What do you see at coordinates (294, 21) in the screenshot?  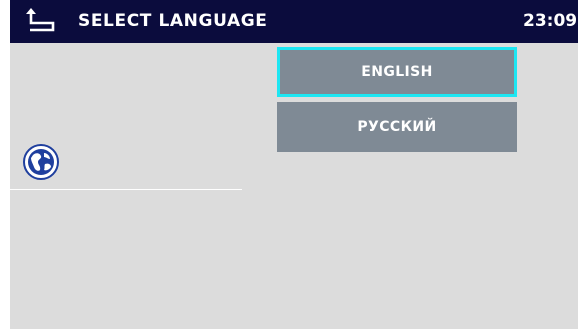 I see `header-bar: SELECT LANGUAGE 23:09` at bounding box center [294, 21].